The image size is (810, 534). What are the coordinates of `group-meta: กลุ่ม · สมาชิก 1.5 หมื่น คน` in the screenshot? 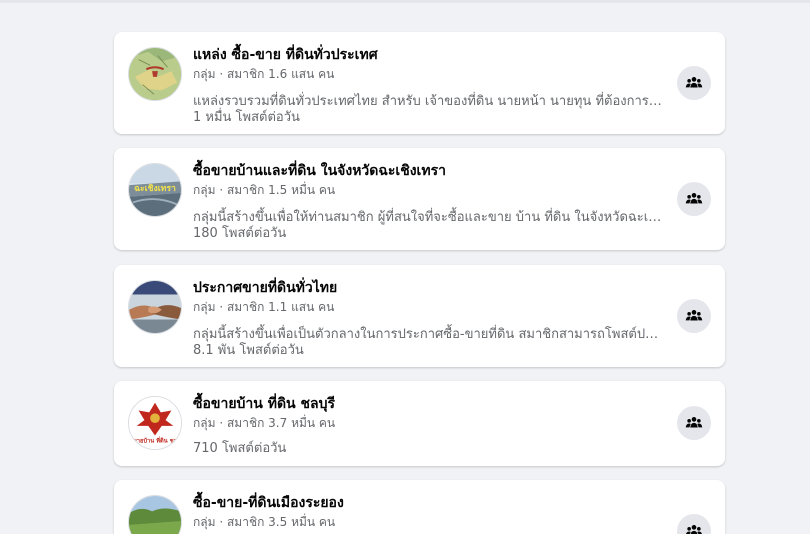 It's located at (264, 190).